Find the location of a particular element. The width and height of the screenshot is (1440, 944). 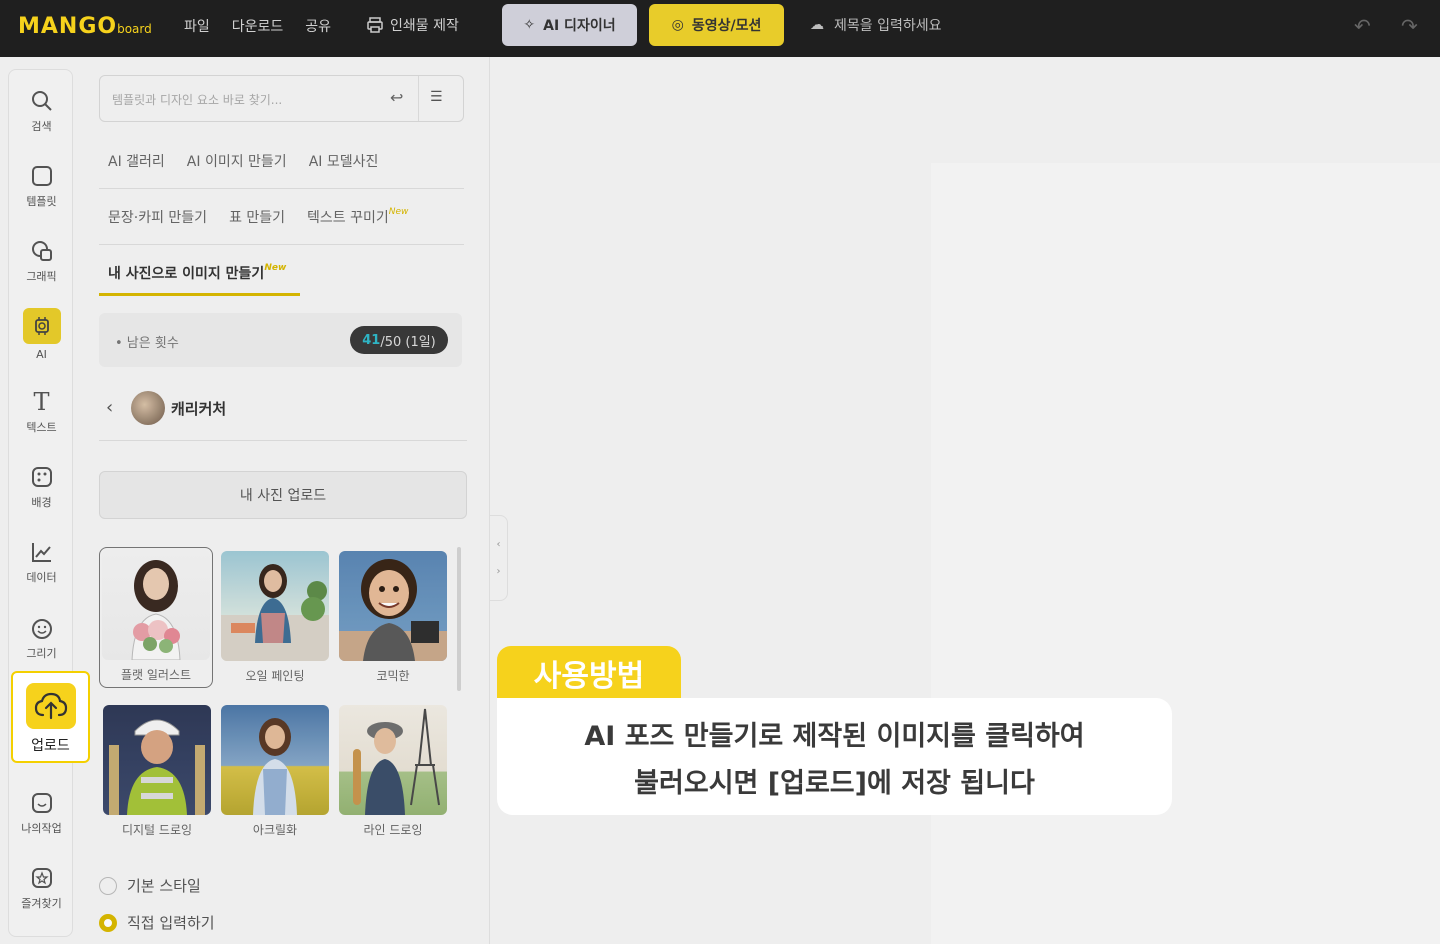

print-production-menu: 인쇄물 제작 is located at coordinates (412, 25).